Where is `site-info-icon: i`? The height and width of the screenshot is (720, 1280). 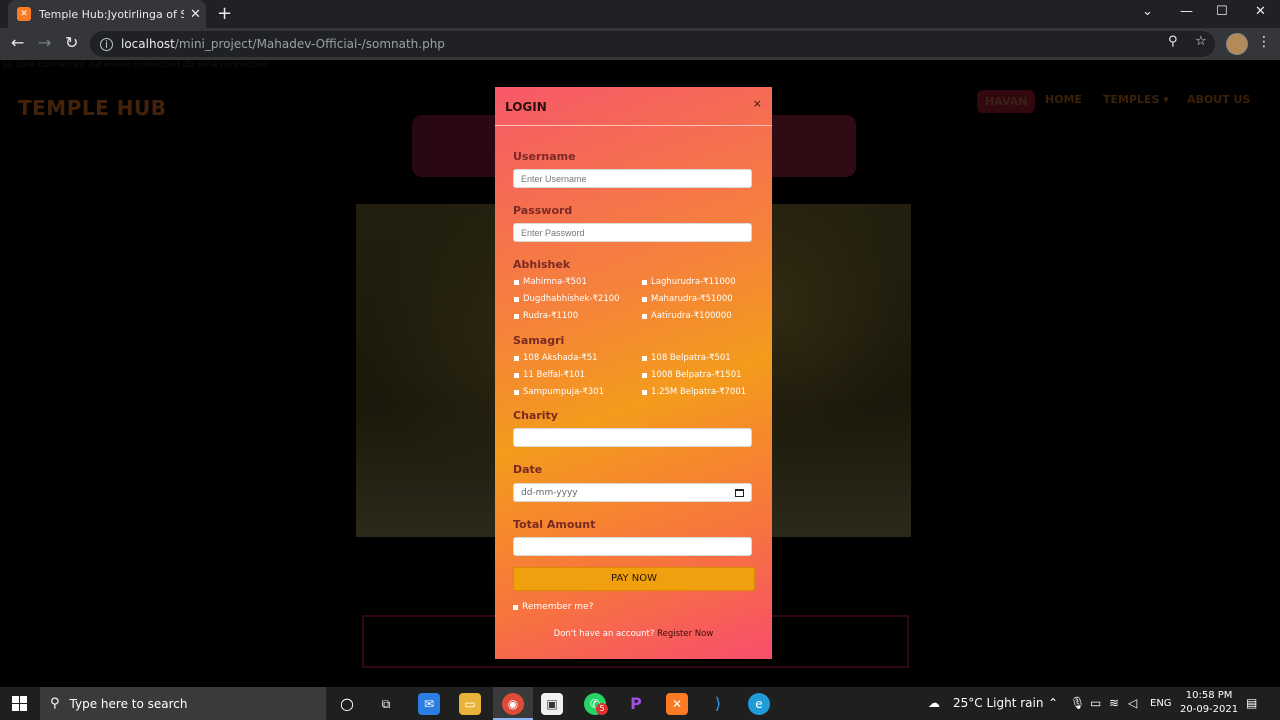
site-info-icon: i is located at coordinates (106, 44).